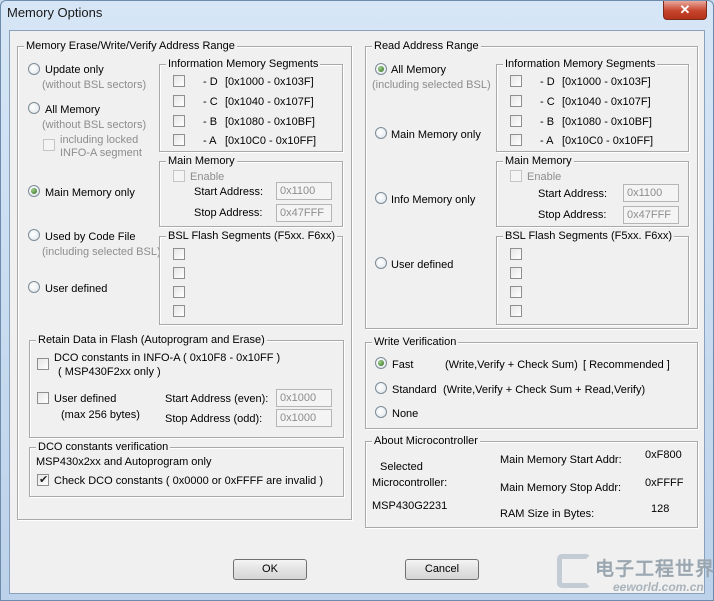 The width and height of the screenshot is (714, 601). What do you see at coordinates (651, 215) in the screenshot?
I see `read-main-stop-input: 0x47FFF` at bounding box center [651, 215].